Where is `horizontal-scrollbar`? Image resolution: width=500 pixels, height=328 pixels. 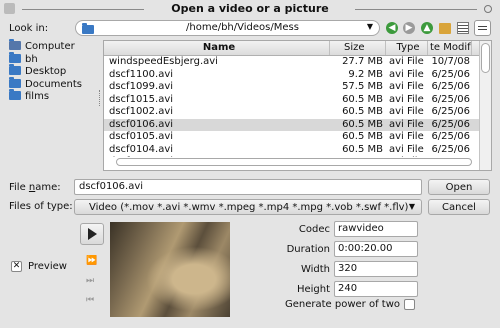
horizontal-scrollbar is located at coordinates (294, 162).